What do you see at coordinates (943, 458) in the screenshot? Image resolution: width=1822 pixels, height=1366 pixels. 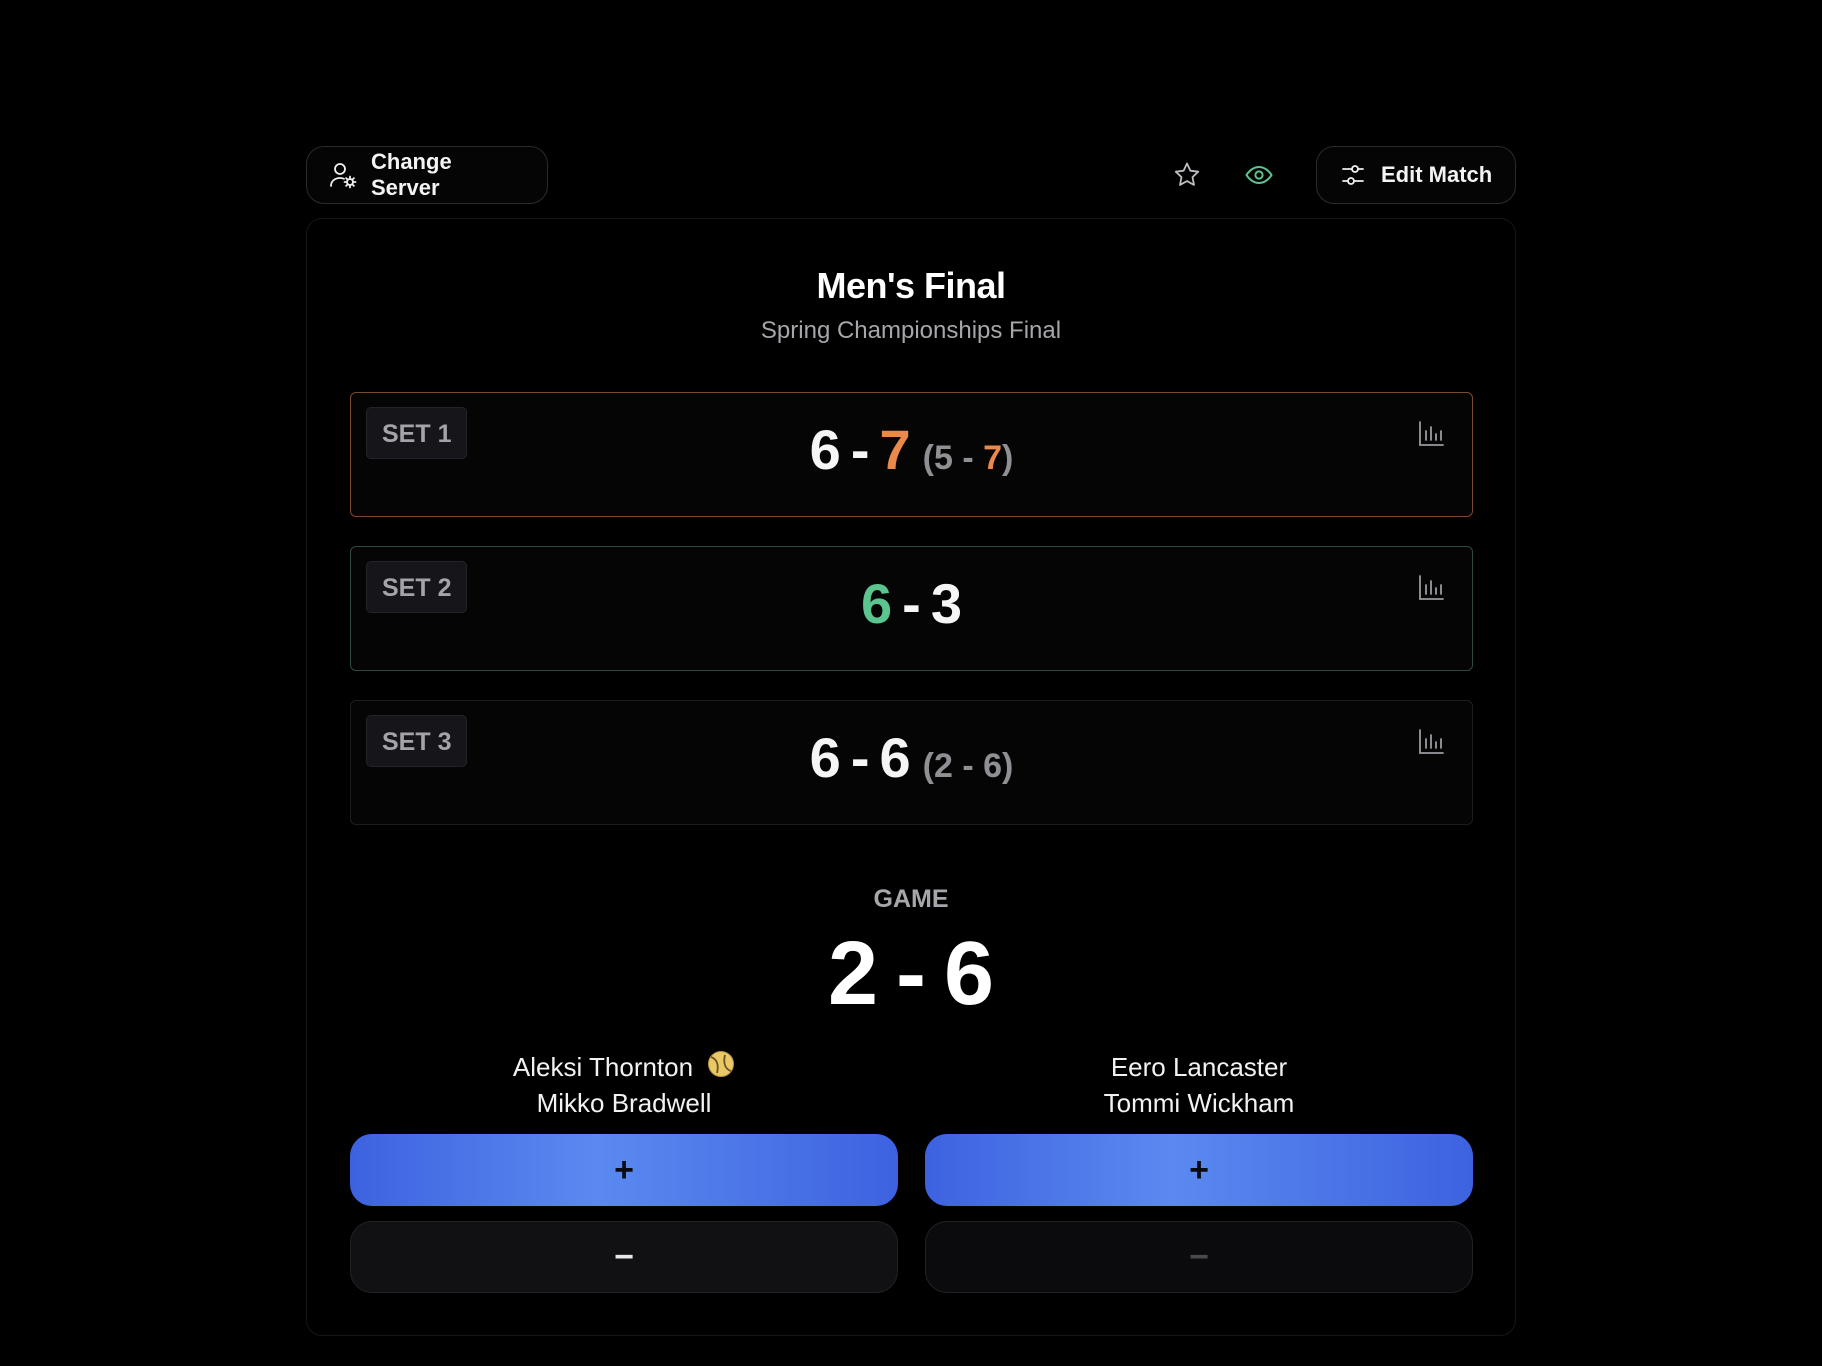 I see `tiebreak-a: 5` at bounding box center [943, 458].